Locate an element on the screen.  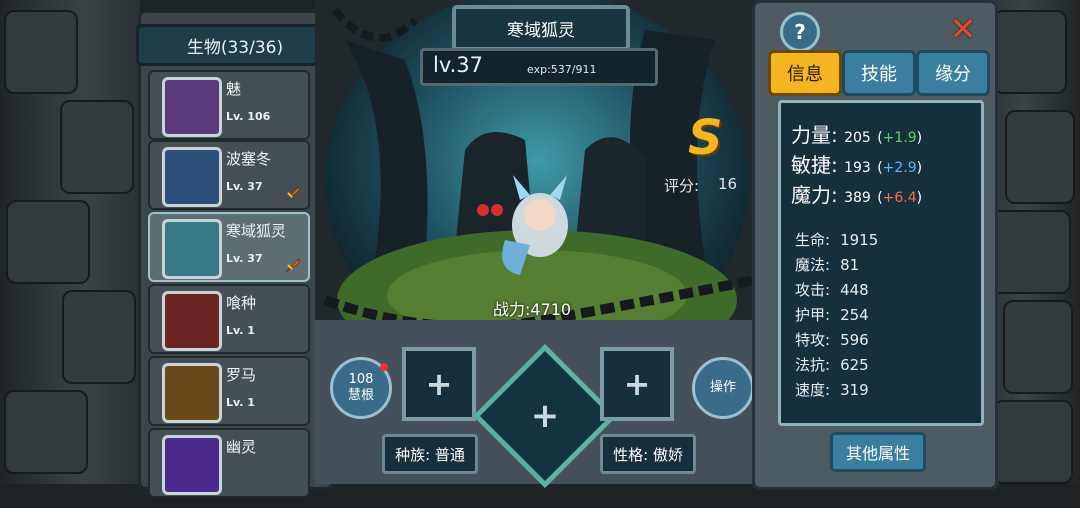
stat-armor: 护甲: 254 is located at coordinates (832, 314).